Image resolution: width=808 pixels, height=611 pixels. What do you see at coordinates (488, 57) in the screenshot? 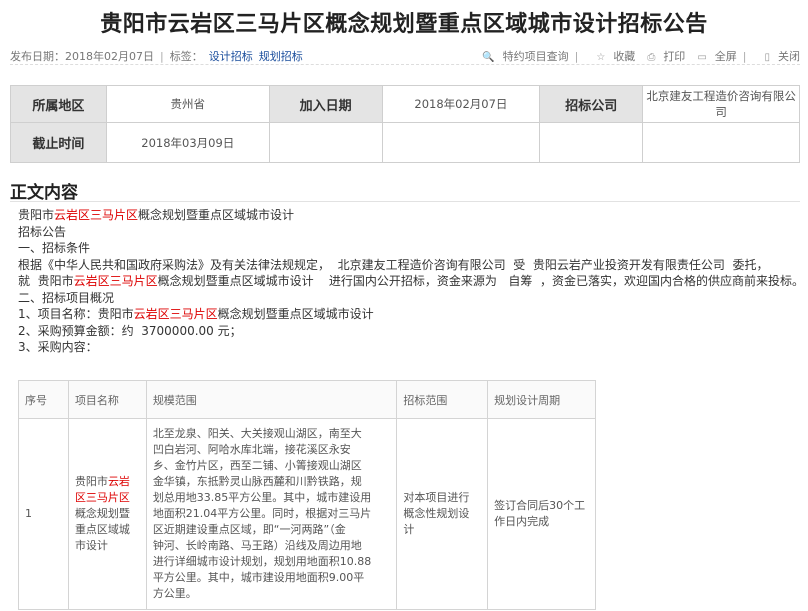
I see `search-icon: 🔍` at bounding box center [488, 57].